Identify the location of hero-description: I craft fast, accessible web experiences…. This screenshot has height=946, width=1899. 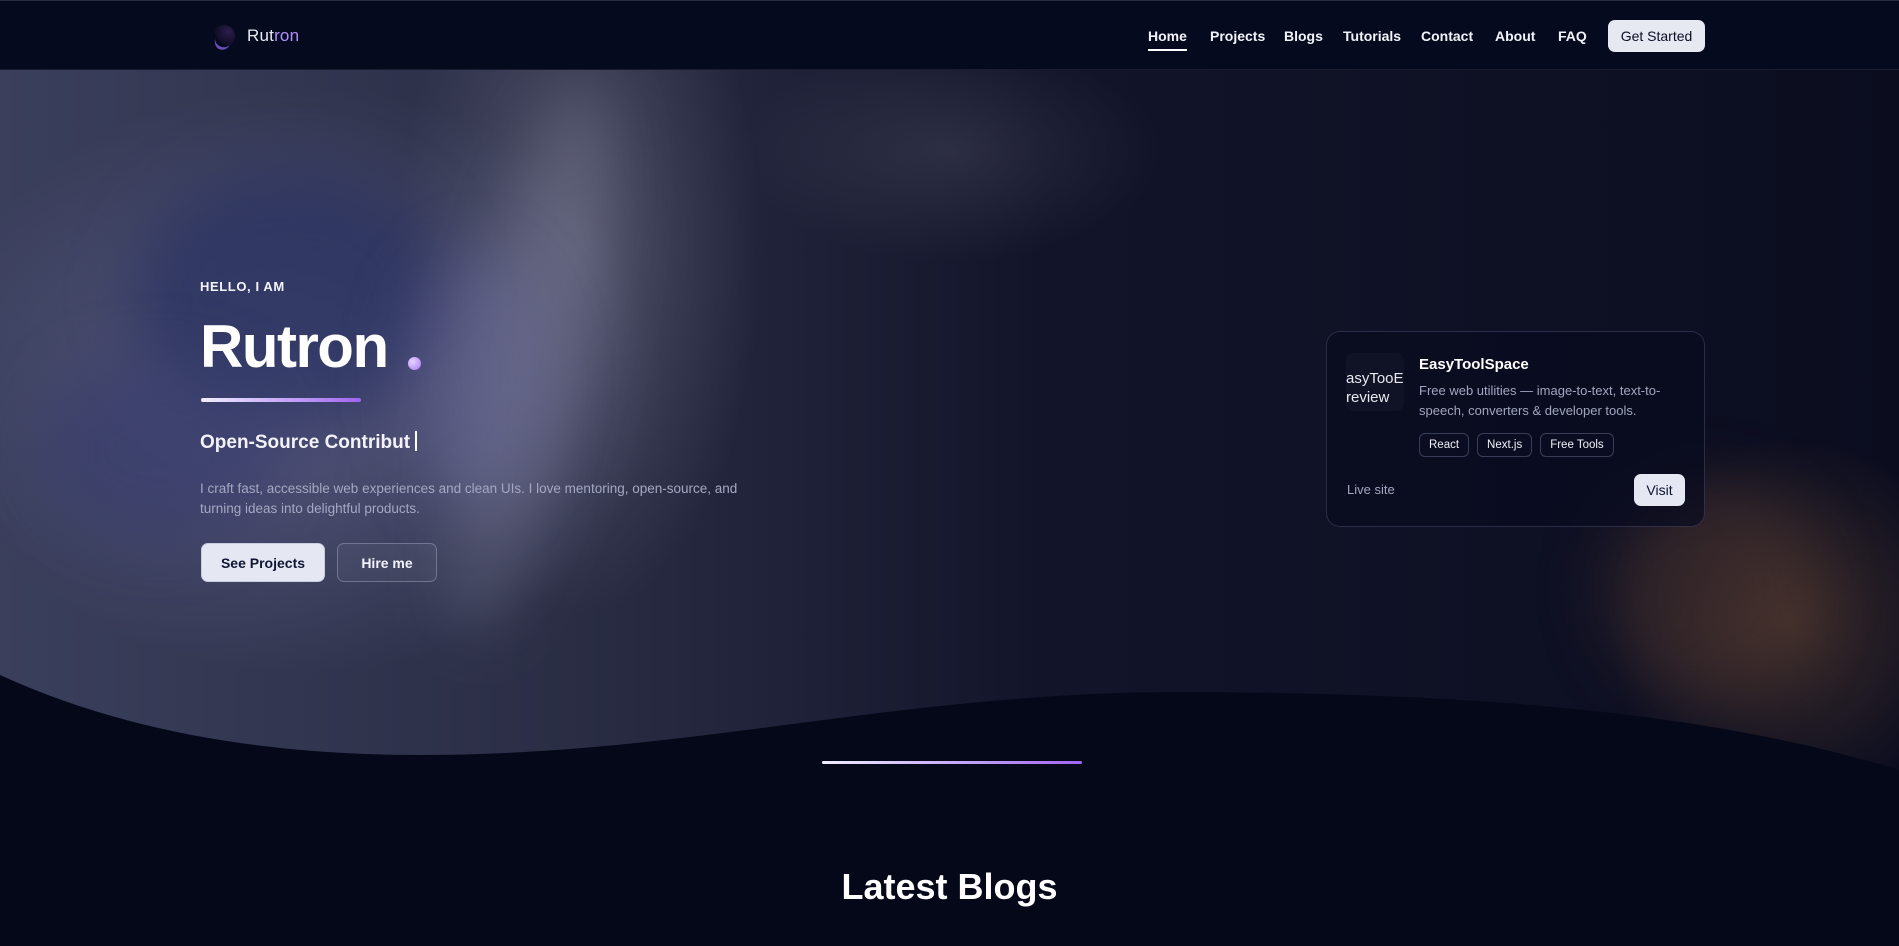
(469, 498).